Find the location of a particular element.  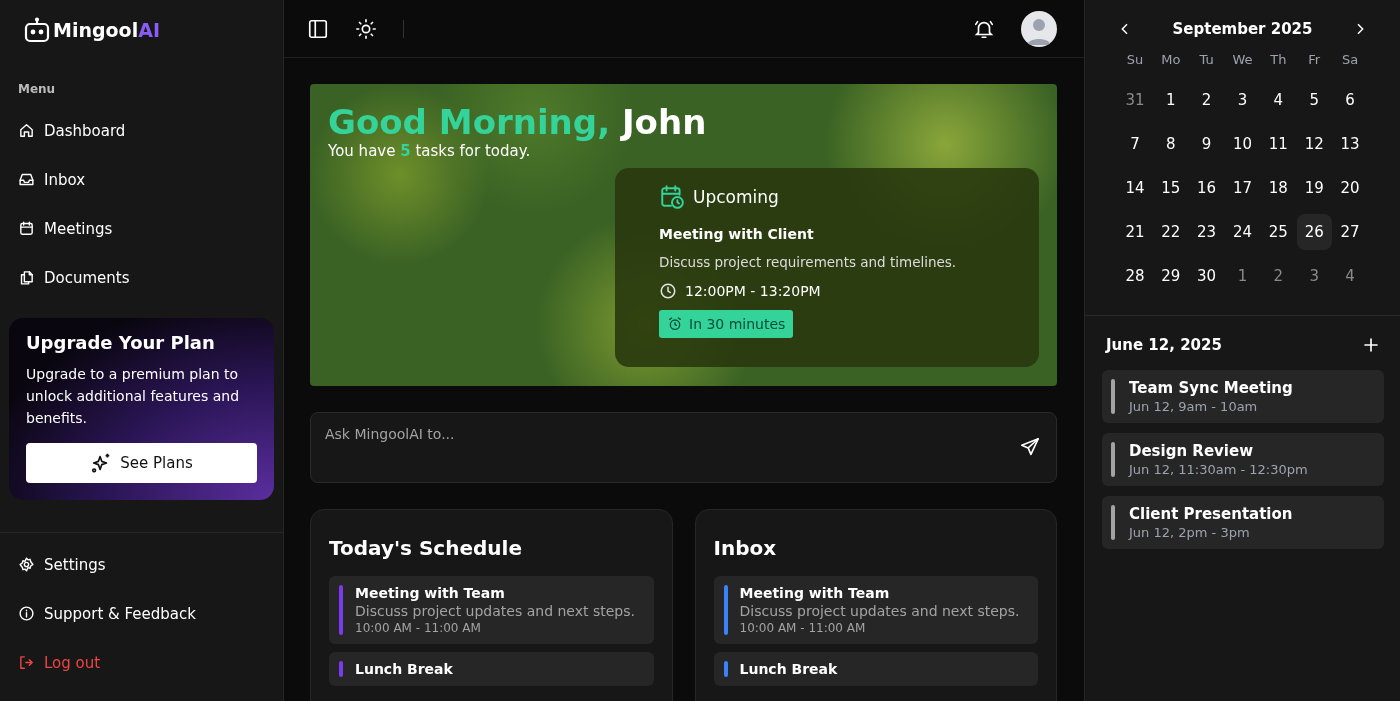

calendar-day: 22 is located at coordinates (1171, 232).